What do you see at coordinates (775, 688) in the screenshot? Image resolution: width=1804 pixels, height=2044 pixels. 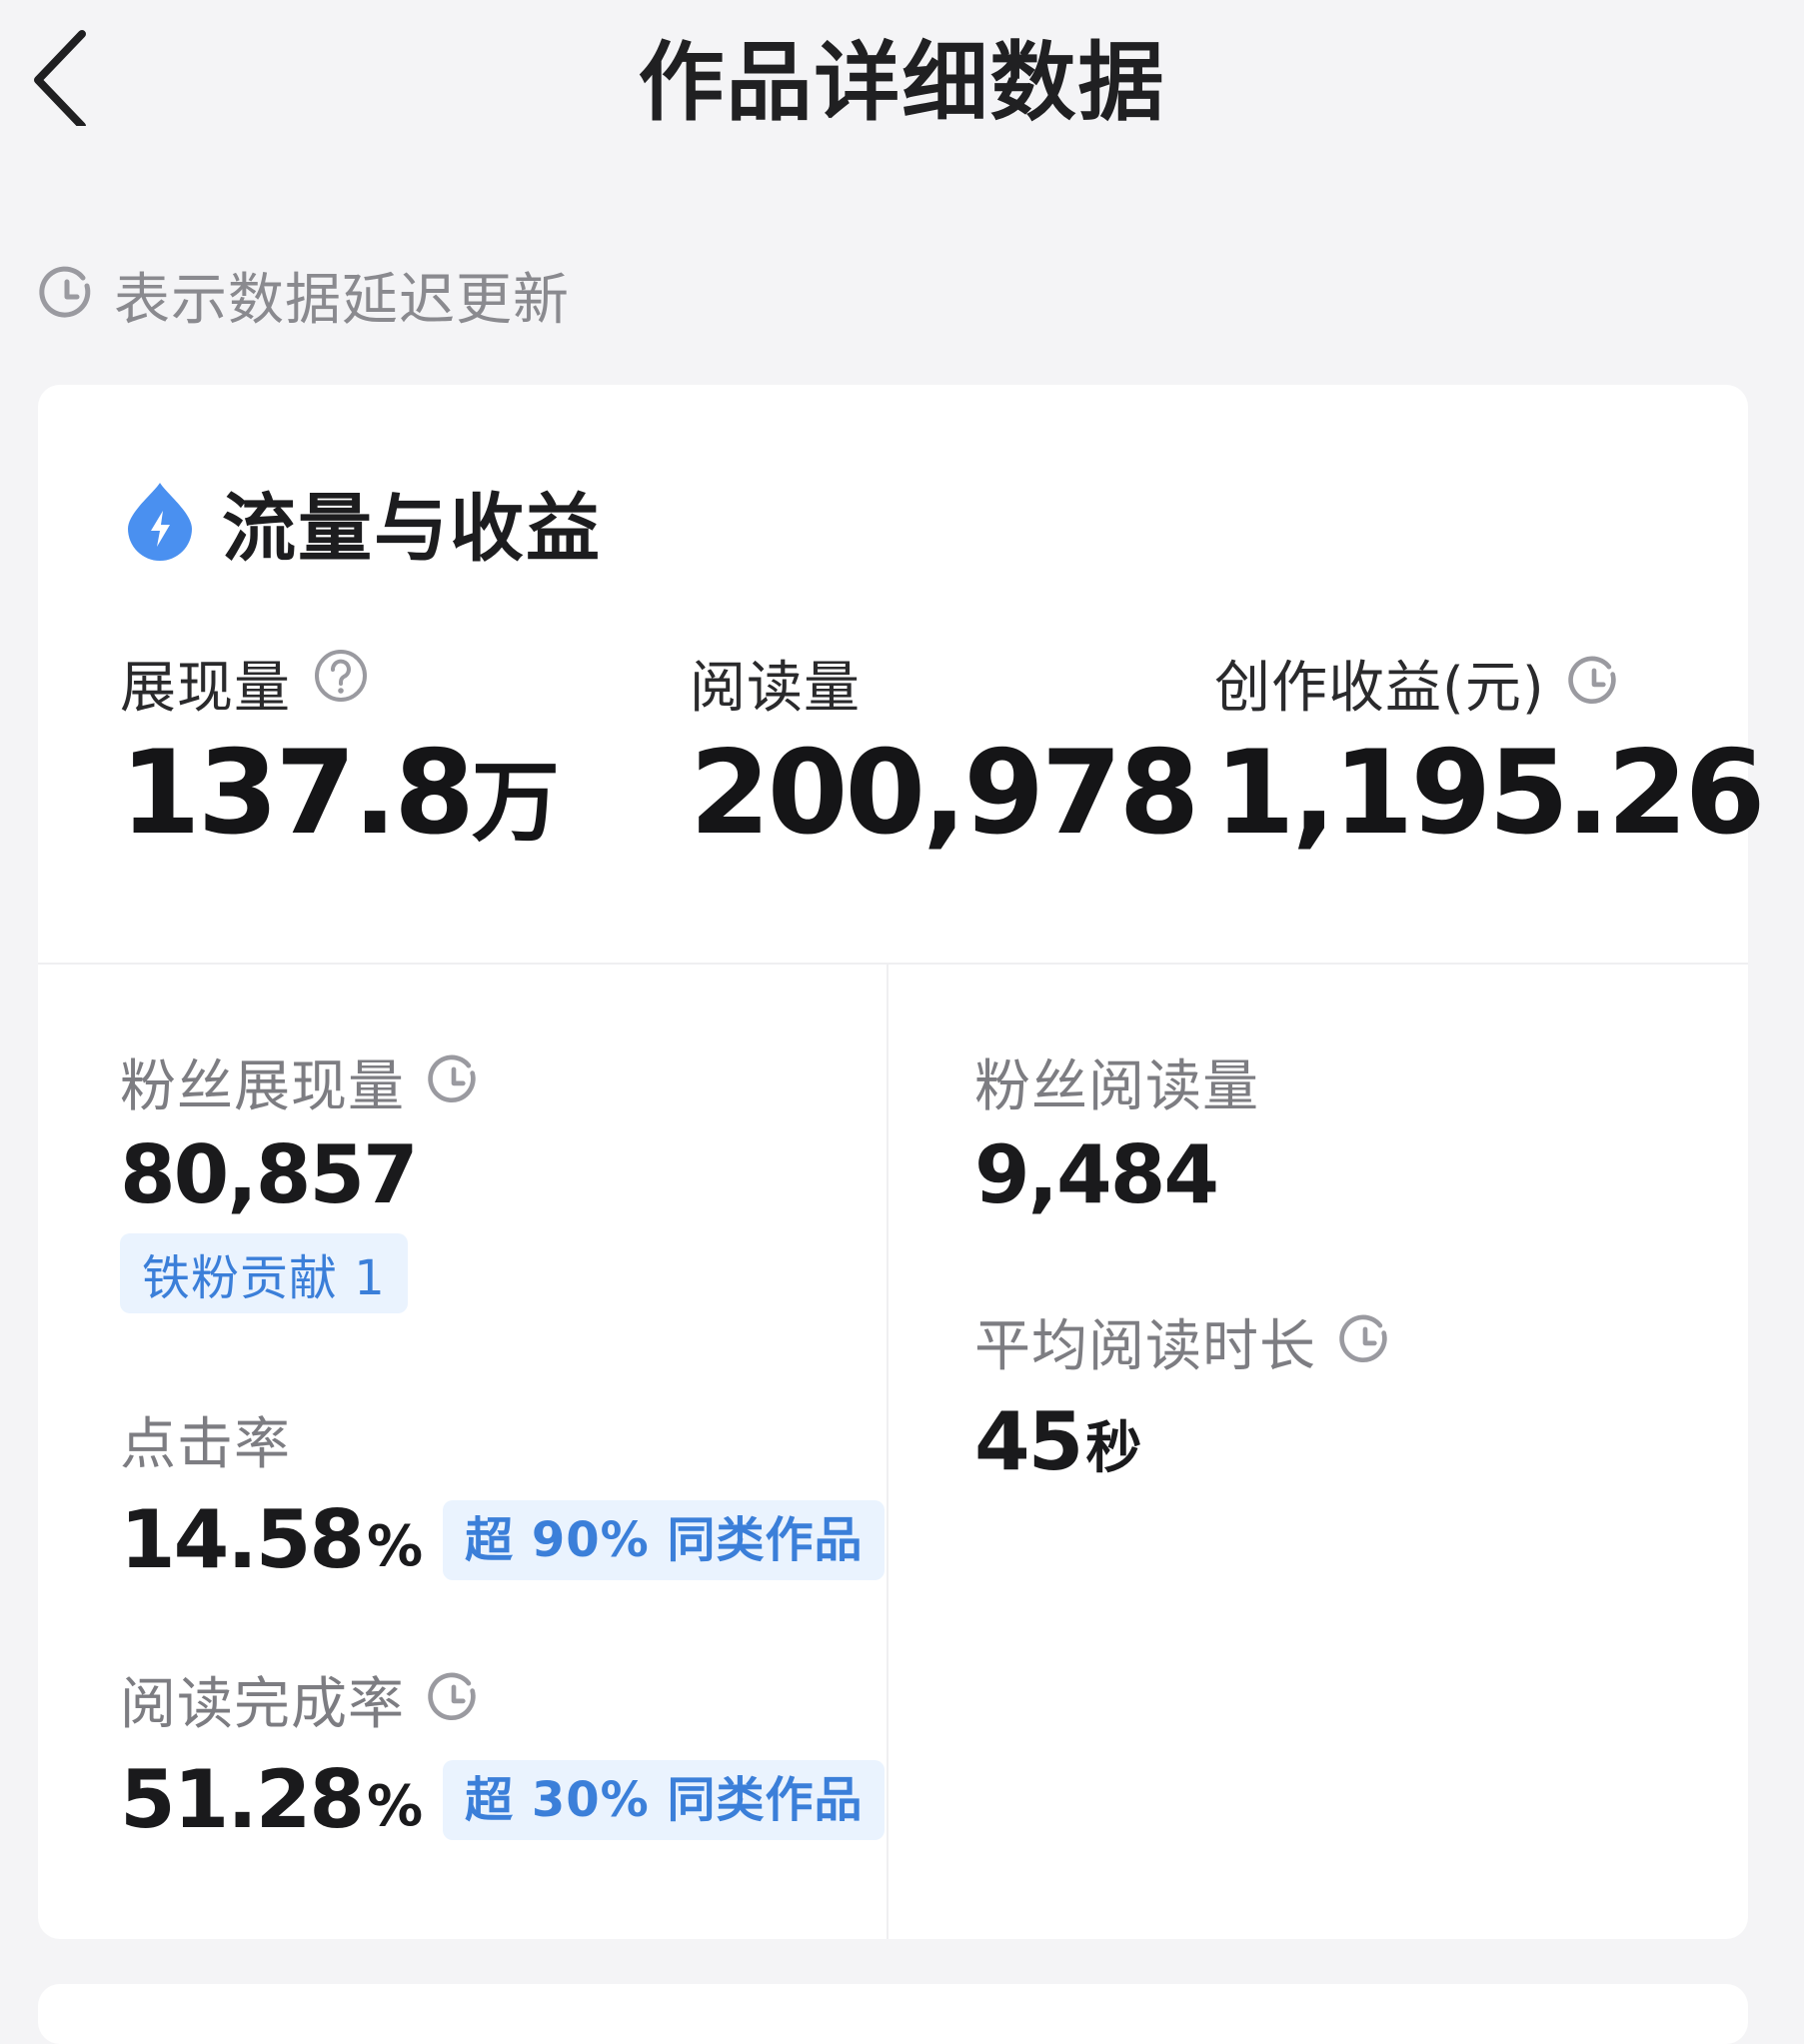 I see `metric-label: 阅读量` at bounding box center [775, 688].